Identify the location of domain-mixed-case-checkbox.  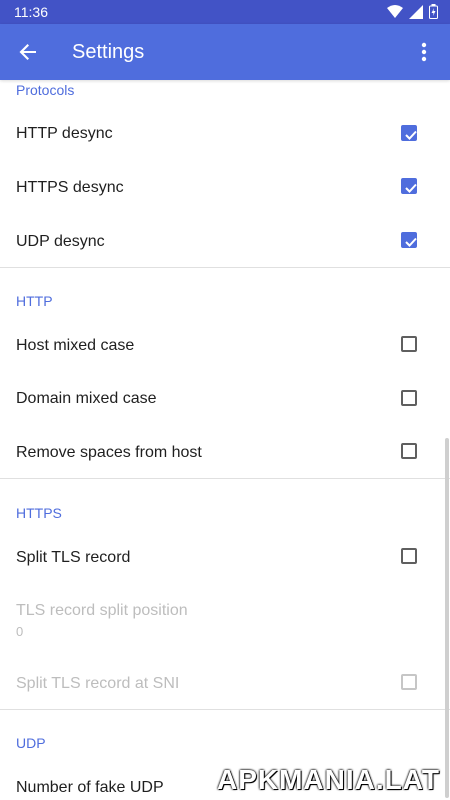
(409, 398).